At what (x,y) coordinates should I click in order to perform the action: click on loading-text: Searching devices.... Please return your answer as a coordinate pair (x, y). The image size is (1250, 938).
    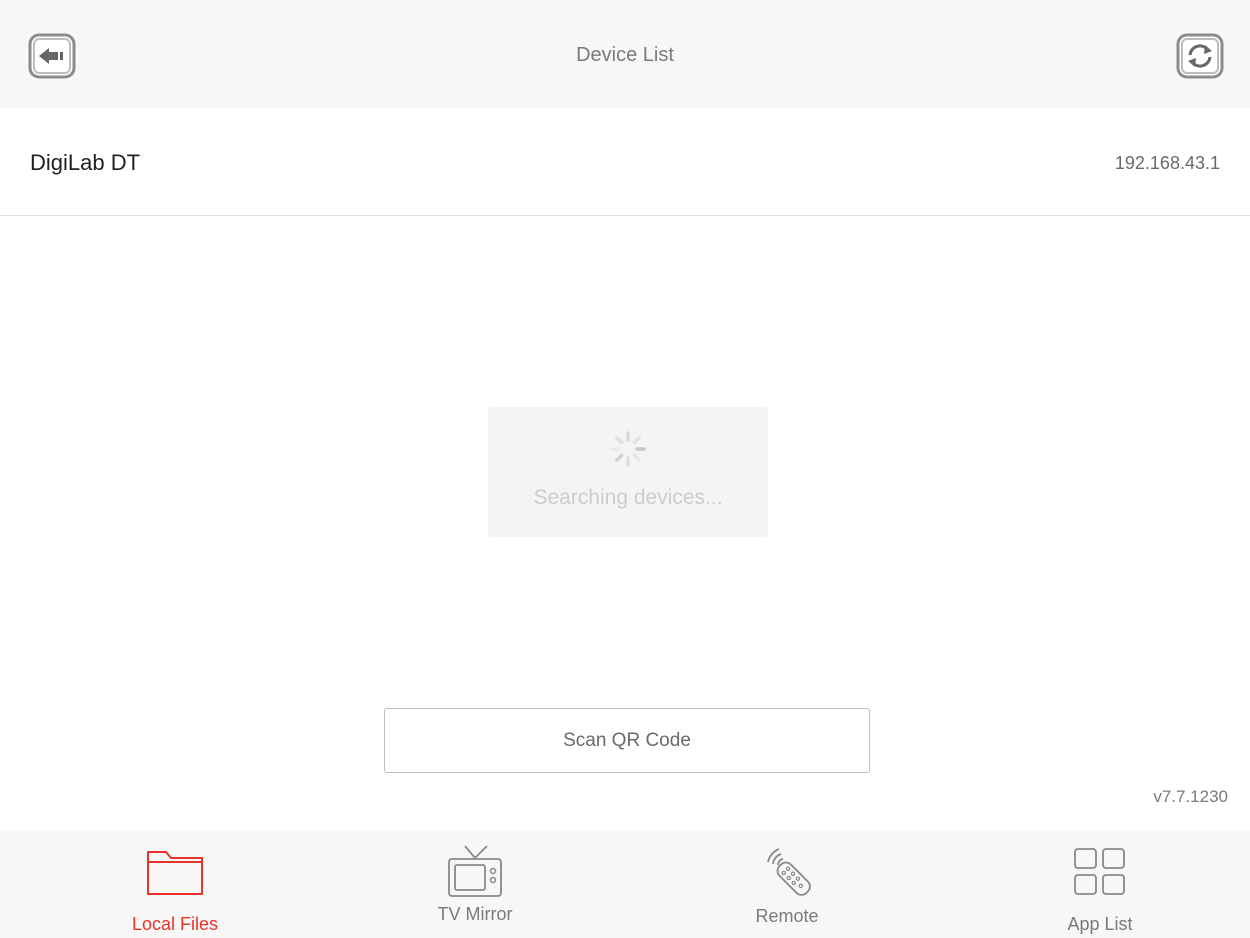
    Looking at the image, I should click on (628, 497).